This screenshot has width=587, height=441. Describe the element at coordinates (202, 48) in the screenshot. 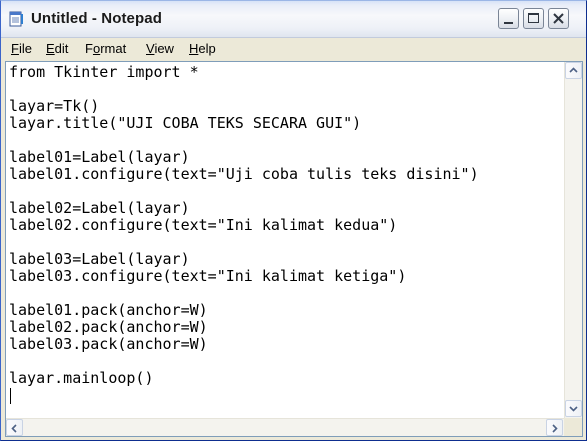

I see `menu-help: Help` at that location.